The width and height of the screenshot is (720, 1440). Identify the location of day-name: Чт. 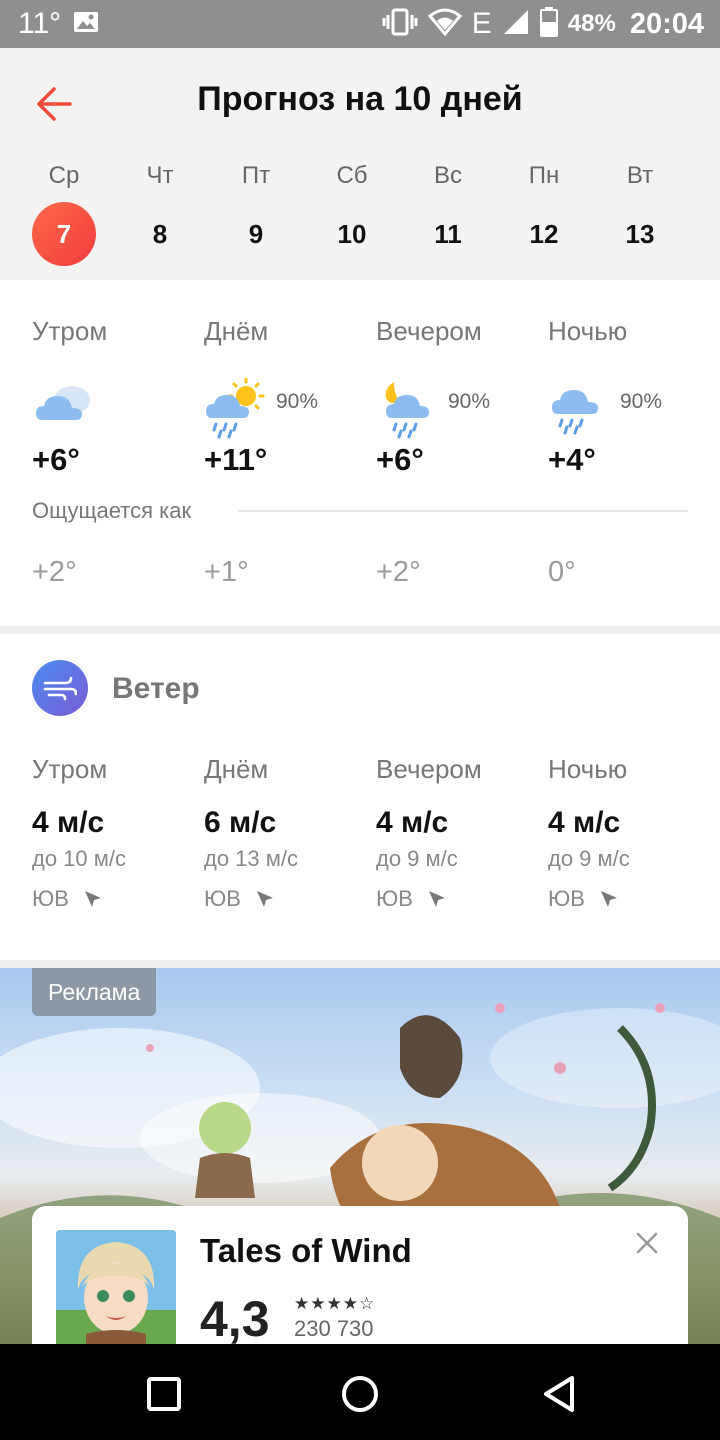
(160, 175).